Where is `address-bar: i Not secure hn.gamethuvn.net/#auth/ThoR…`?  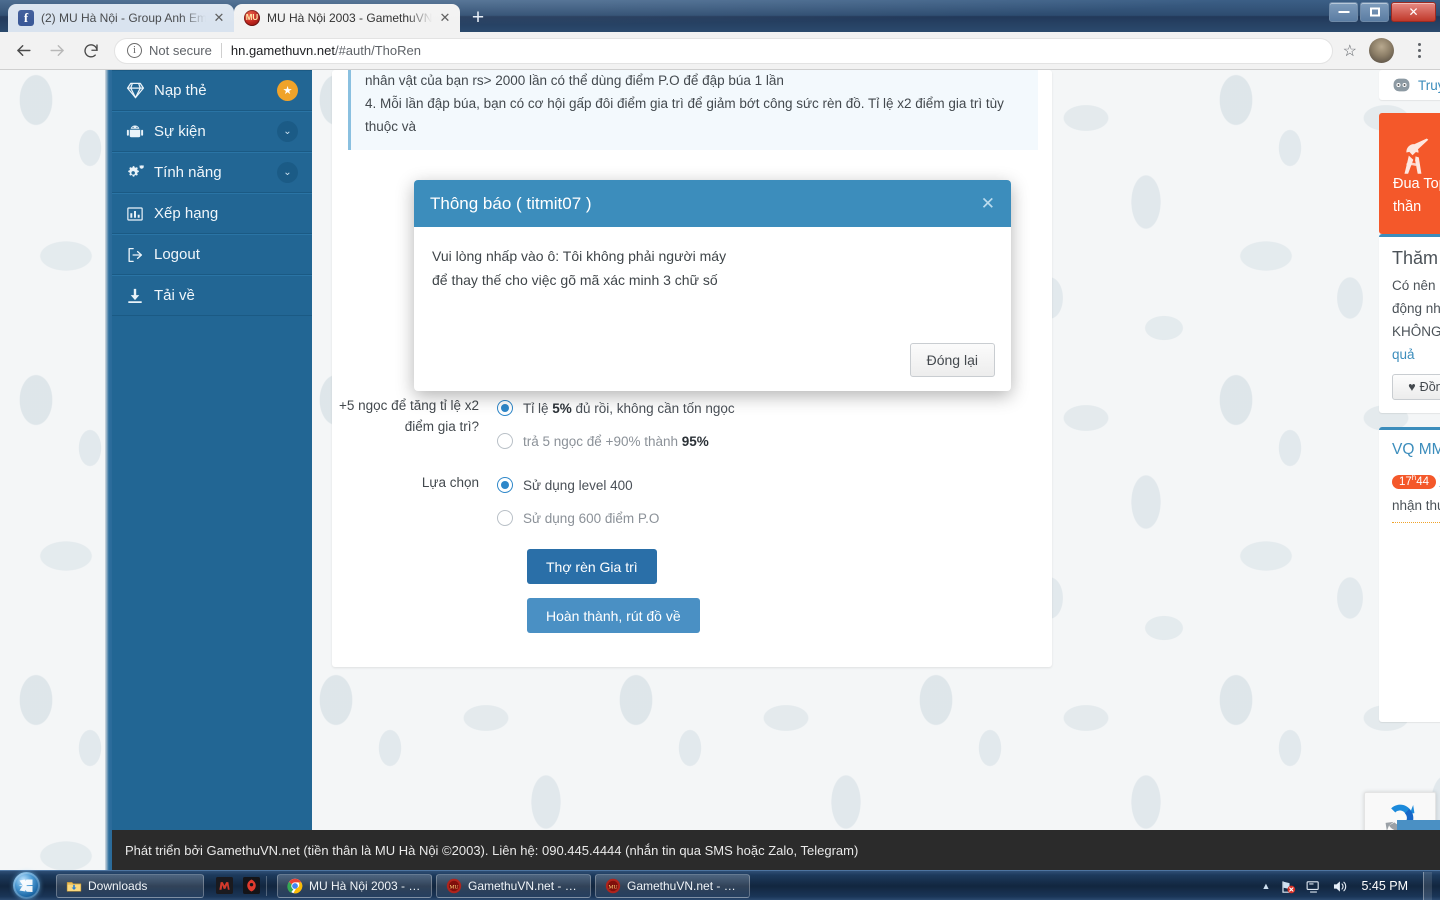 address-bar: i Not secure hn.gamethuvn.net/#auth/ThoR… is located at coordinates (723, 50).